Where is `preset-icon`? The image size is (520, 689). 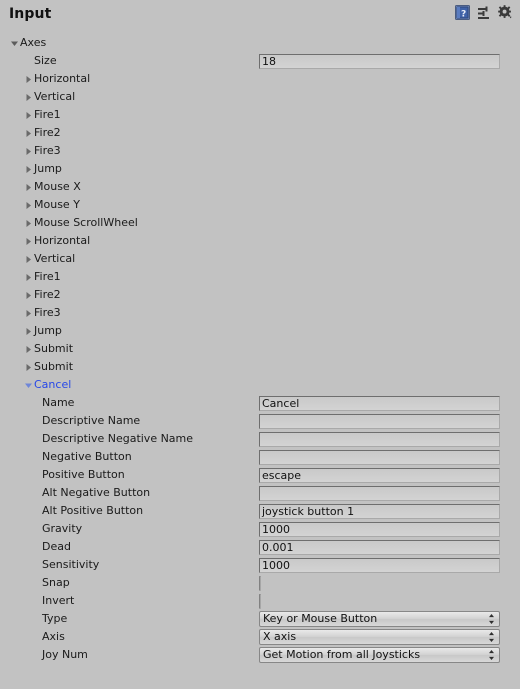 preset-icon is located at coordinates (484, 13).